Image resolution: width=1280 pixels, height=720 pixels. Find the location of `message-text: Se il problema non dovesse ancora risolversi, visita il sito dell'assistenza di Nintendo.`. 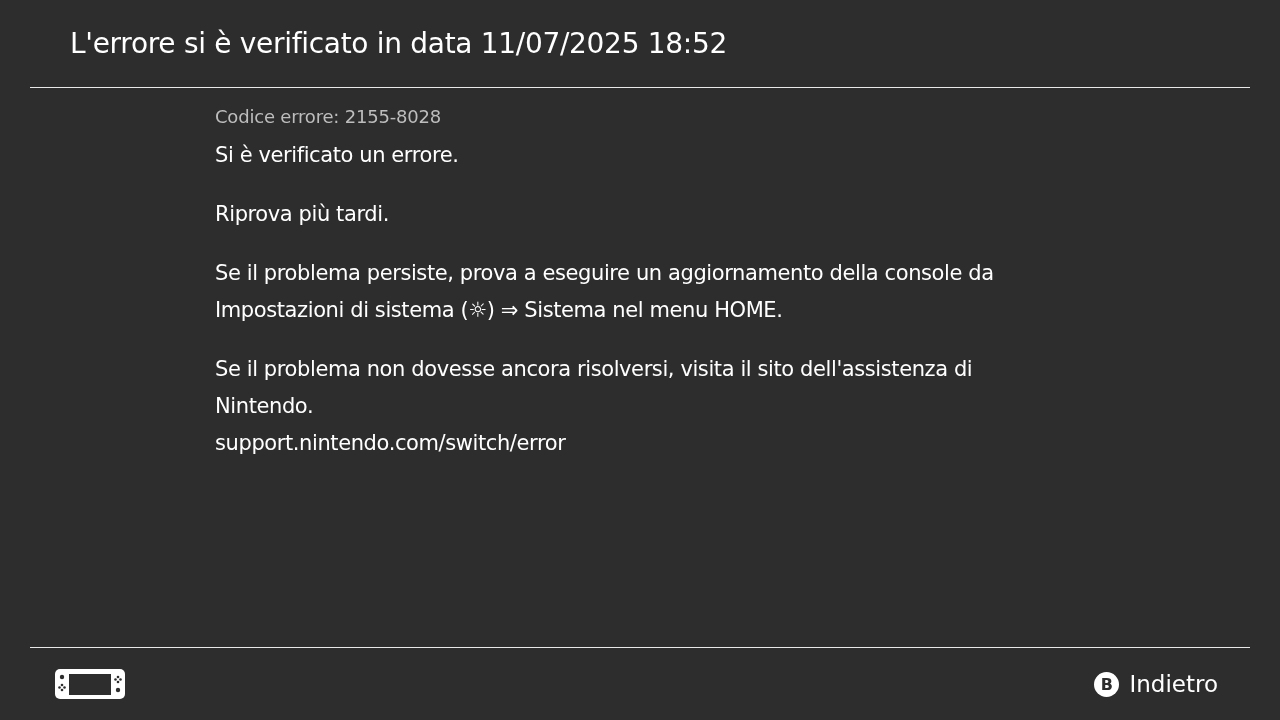

message-text: Se il problema non dovesse ancora risolversi, visita il sito dell'assistenza di Nintendo. is located at coordinates (594, 388).